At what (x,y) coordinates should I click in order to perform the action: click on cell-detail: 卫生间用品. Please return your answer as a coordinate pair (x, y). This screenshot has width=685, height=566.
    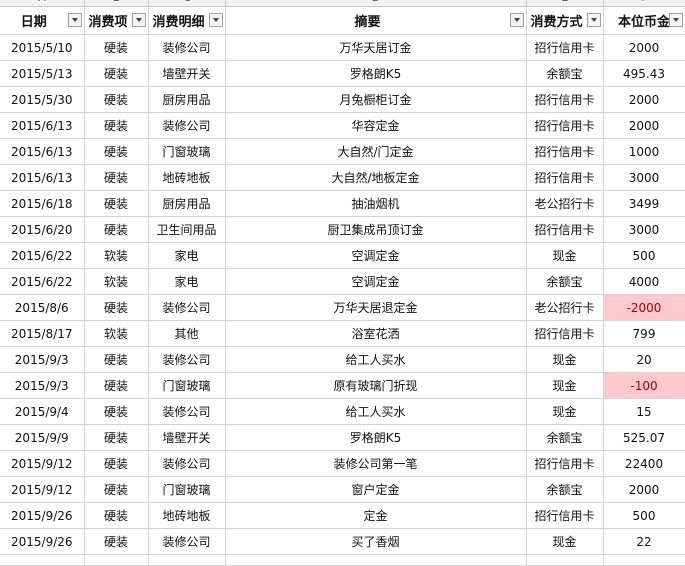
    Looking at the image, I should click on (187, 229).